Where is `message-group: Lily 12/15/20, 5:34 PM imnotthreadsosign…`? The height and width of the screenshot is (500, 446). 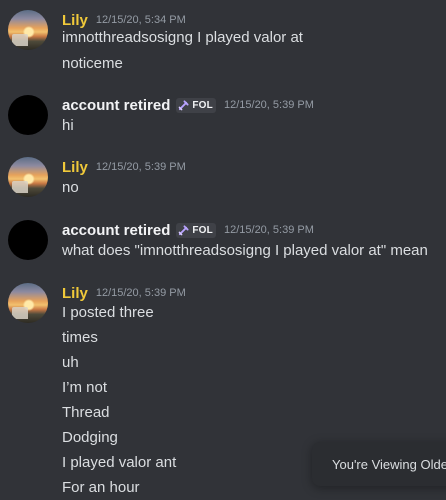 message-group: Lily 12/15/20, 5:34 PM imnotthreadsosign… is located at coordinates (223, 41).